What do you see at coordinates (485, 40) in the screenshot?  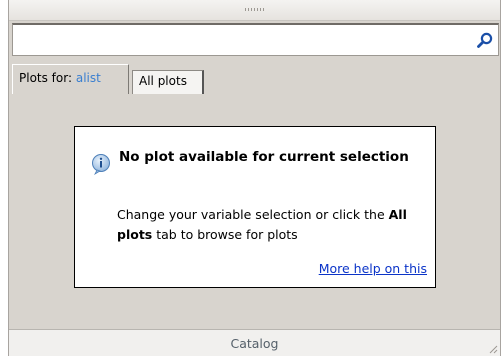 I see `search-icon` at bounding box center [485, 40].